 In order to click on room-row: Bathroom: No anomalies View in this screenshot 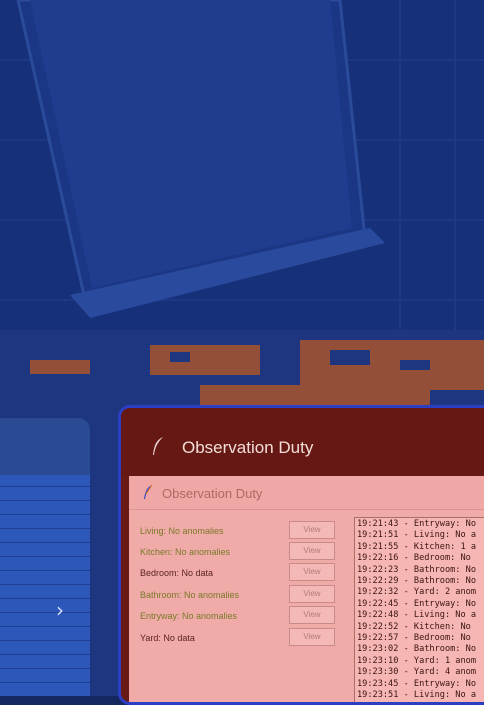, I will do `click(240, 595)`.